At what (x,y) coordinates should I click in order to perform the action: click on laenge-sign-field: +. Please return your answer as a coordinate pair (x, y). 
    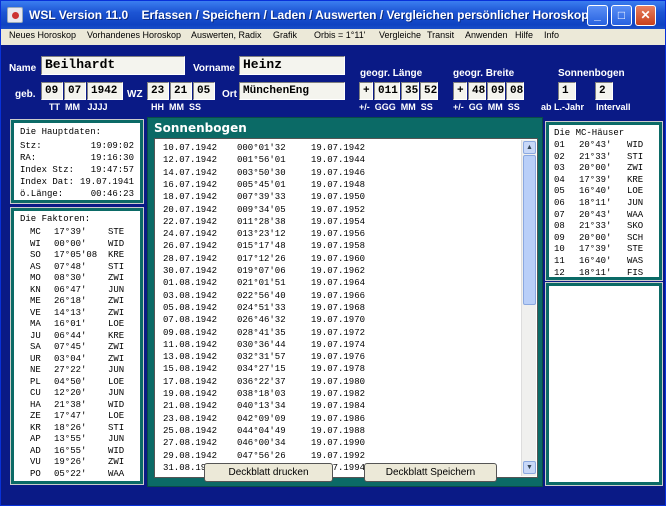
    Looking at the image, I should click on (366, 91).